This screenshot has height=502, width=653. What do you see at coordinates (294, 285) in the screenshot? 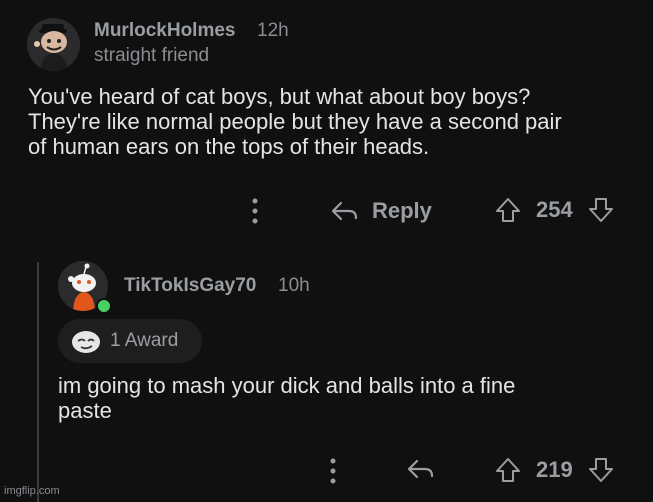
I see `comment-timestamp: 10h` at bounding box center [294, 285].